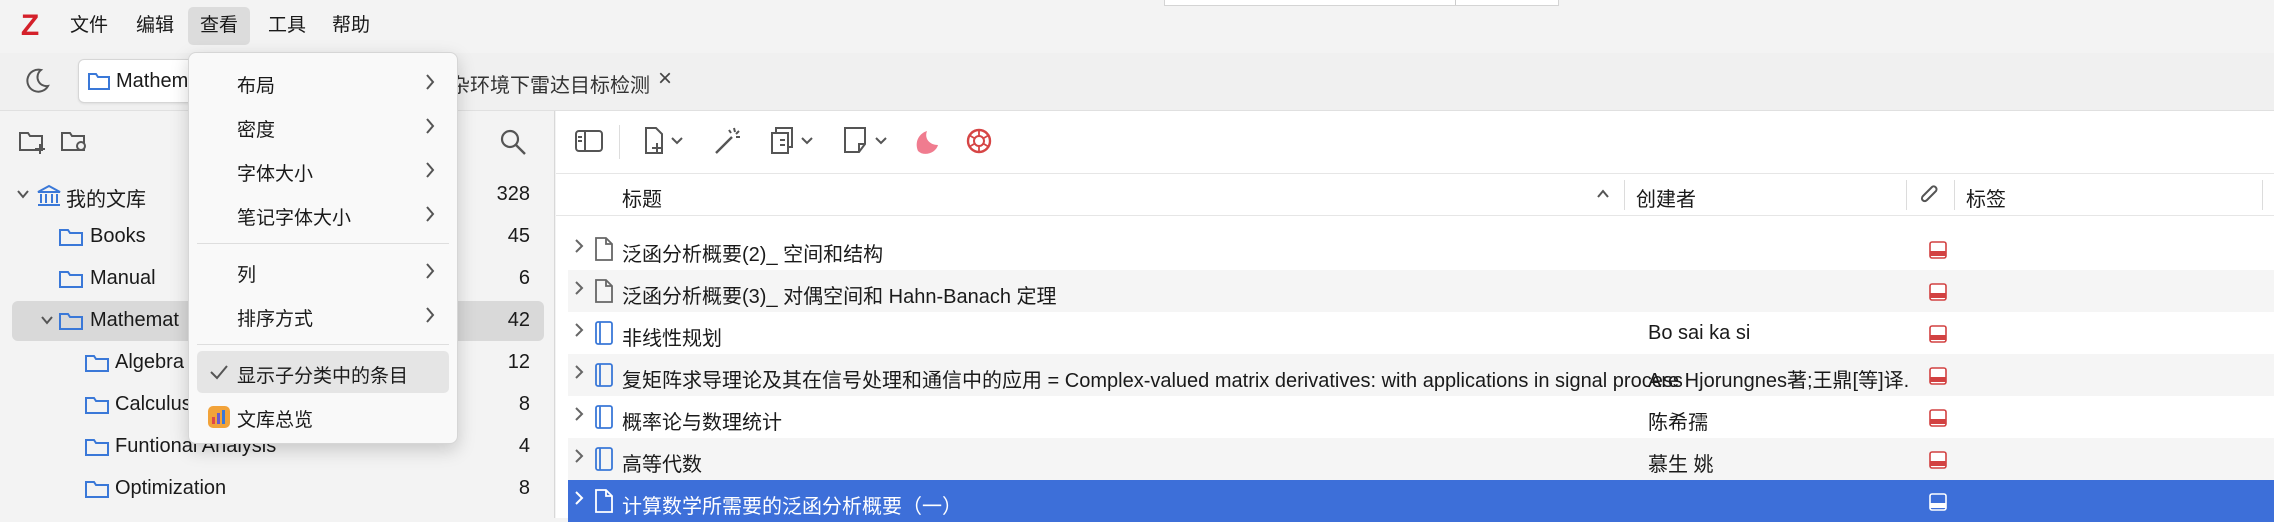  What do you see at coordinates (1421, 333) in the screenshot?
I see `table-row: 非线性规划 Bo sai ka si` at bounding box center [1421, 333].